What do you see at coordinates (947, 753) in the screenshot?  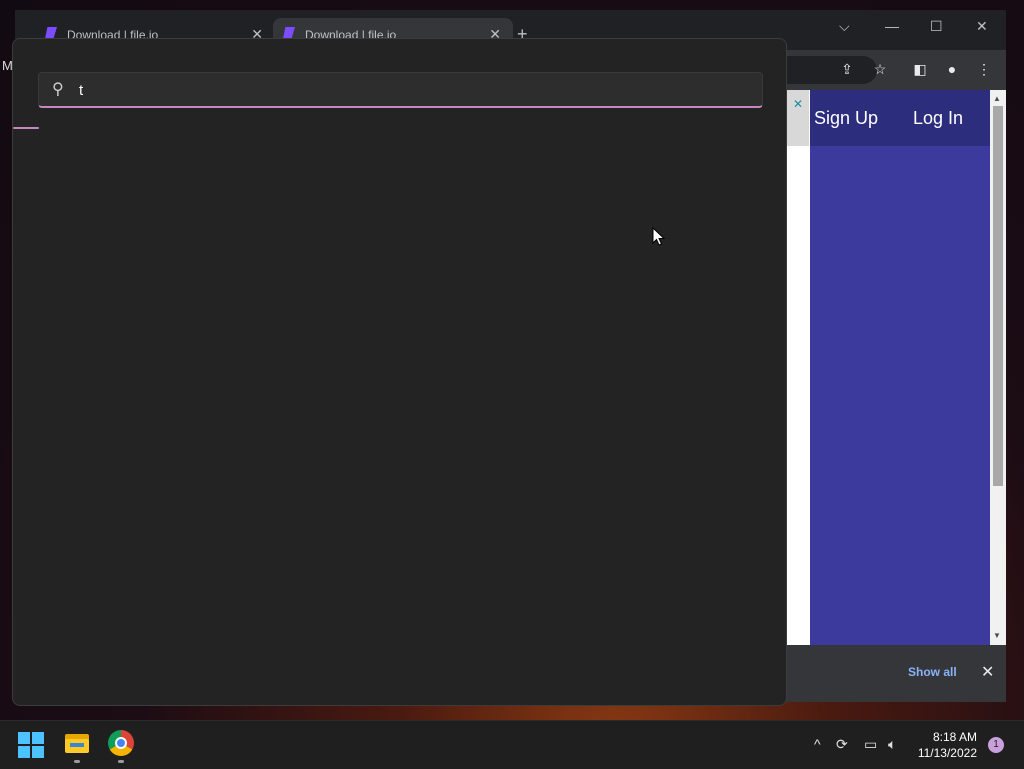 I see `clock-date: 11/13/2022` at bounding box center [947, 753].